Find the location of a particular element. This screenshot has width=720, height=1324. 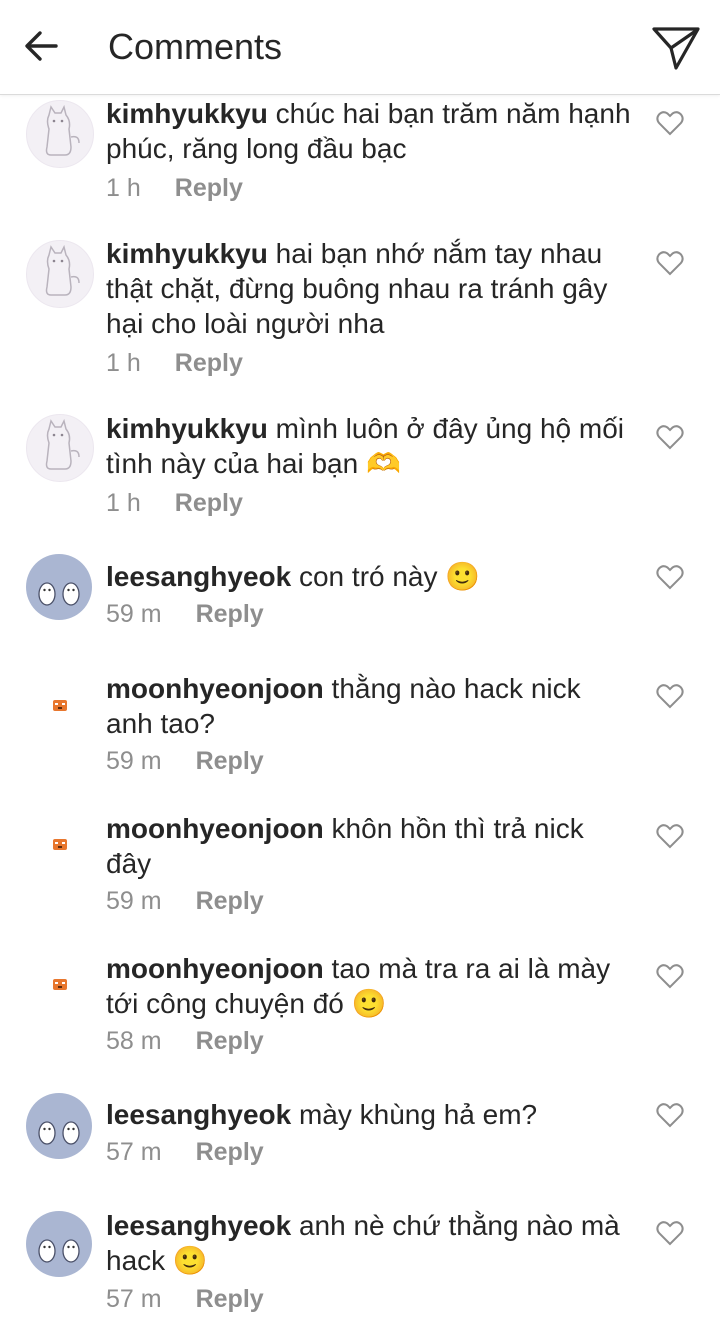

page-title: Comments is located at coordinates (195, 46).